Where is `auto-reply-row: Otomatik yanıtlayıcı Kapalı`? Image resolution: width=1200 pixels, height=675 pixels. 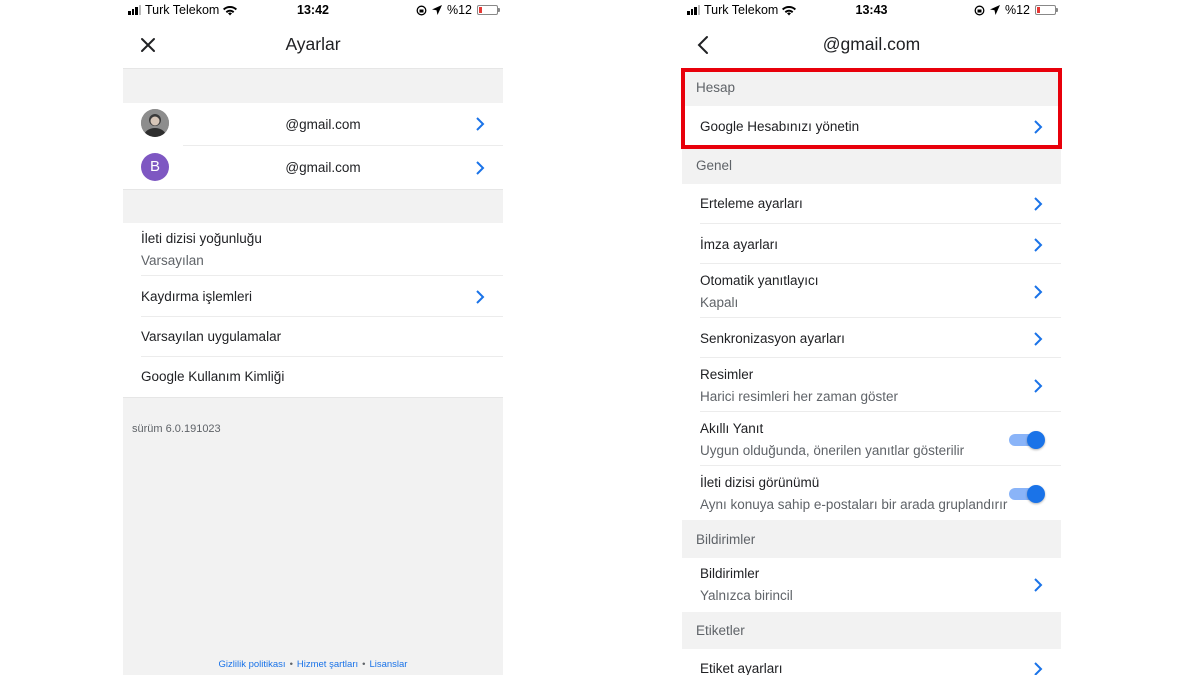 auto-reply-row: Otomatik yanıtlayıcı Kapalı is located at coordinates (871, 291).